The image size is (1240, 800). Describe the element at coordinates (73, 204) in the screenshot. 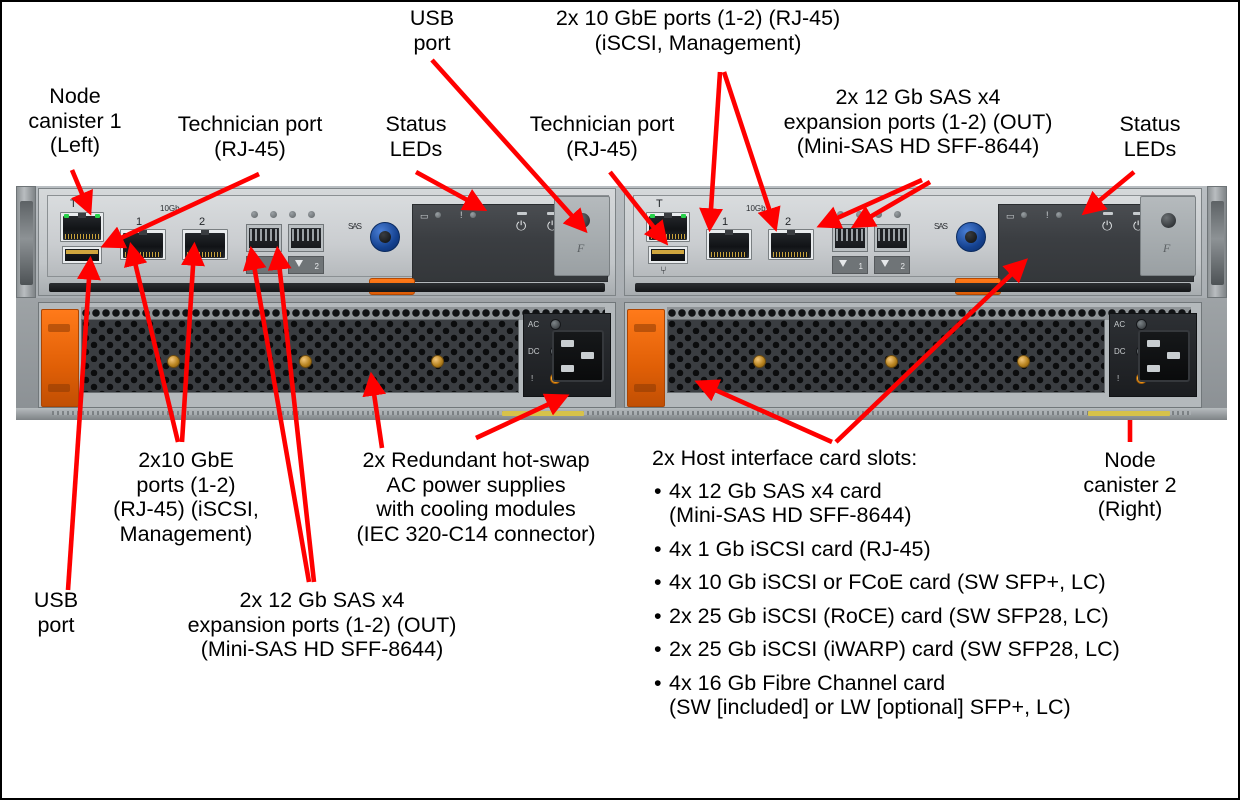

I see `technician-port-marking: T` at that location.